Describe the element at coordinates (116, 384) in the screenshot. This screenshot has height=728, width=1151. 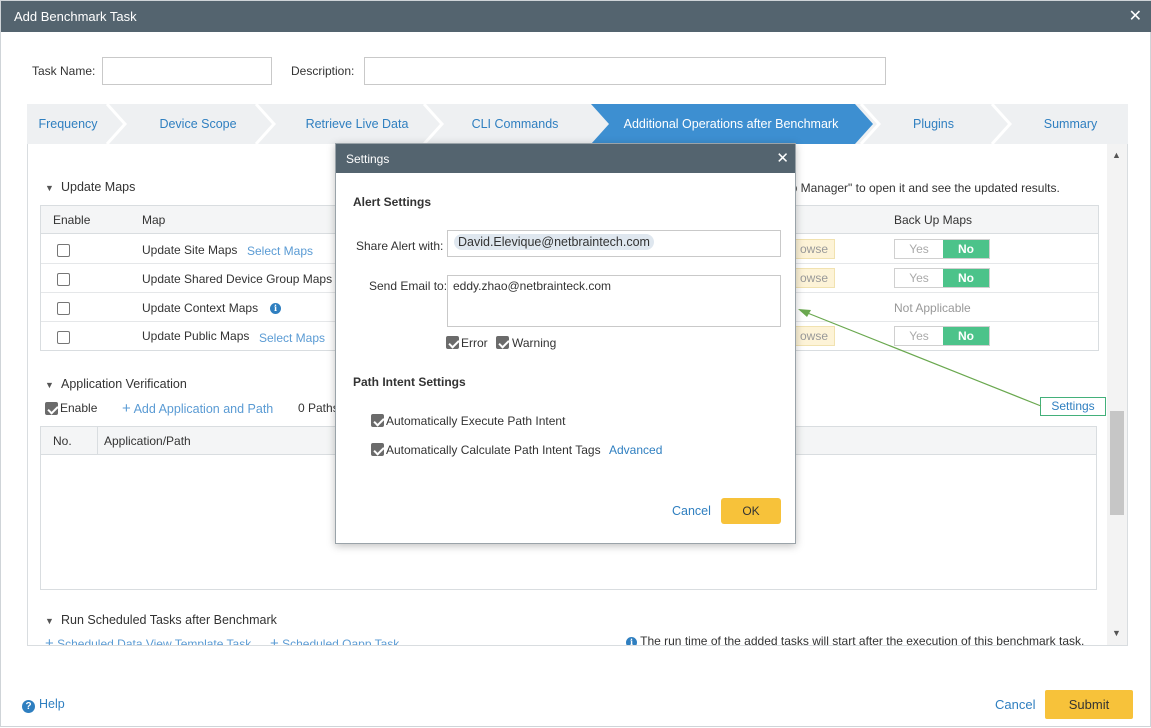
I see `app-verification-heading: ▼ Application Verification` at that location.